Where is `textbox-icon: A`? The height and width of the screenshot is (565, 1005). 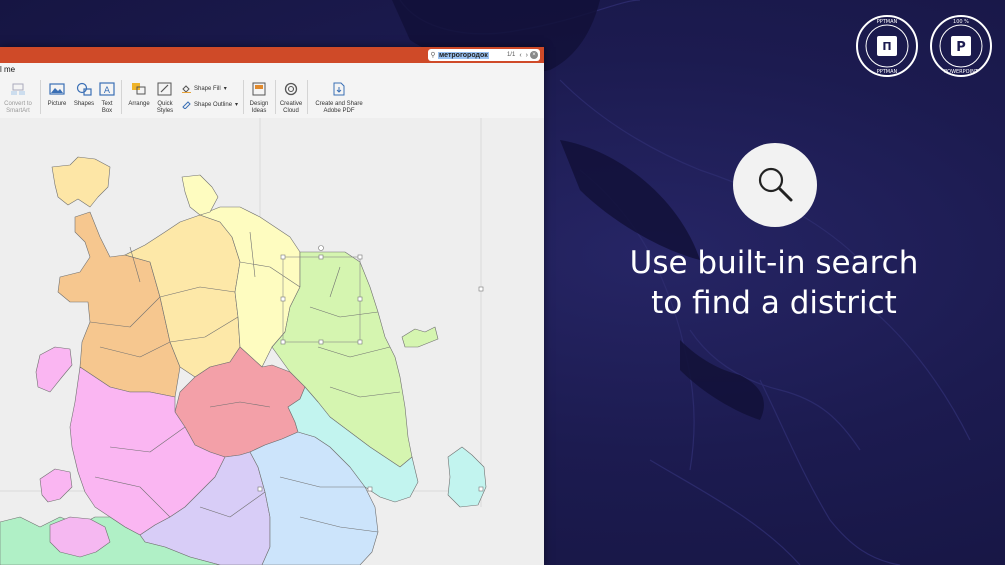
textbox-icon: A is located at coordinates (107, 89).